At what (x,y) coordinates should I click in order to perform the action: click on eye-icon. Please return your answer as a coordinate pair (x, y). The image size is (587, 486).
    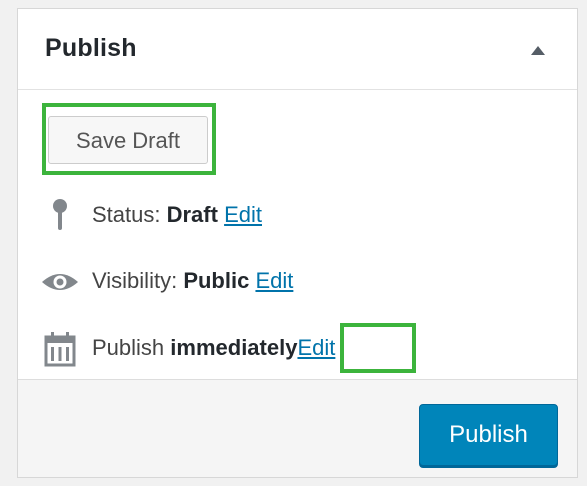
    Looking at the image, I should click on (60, 282).